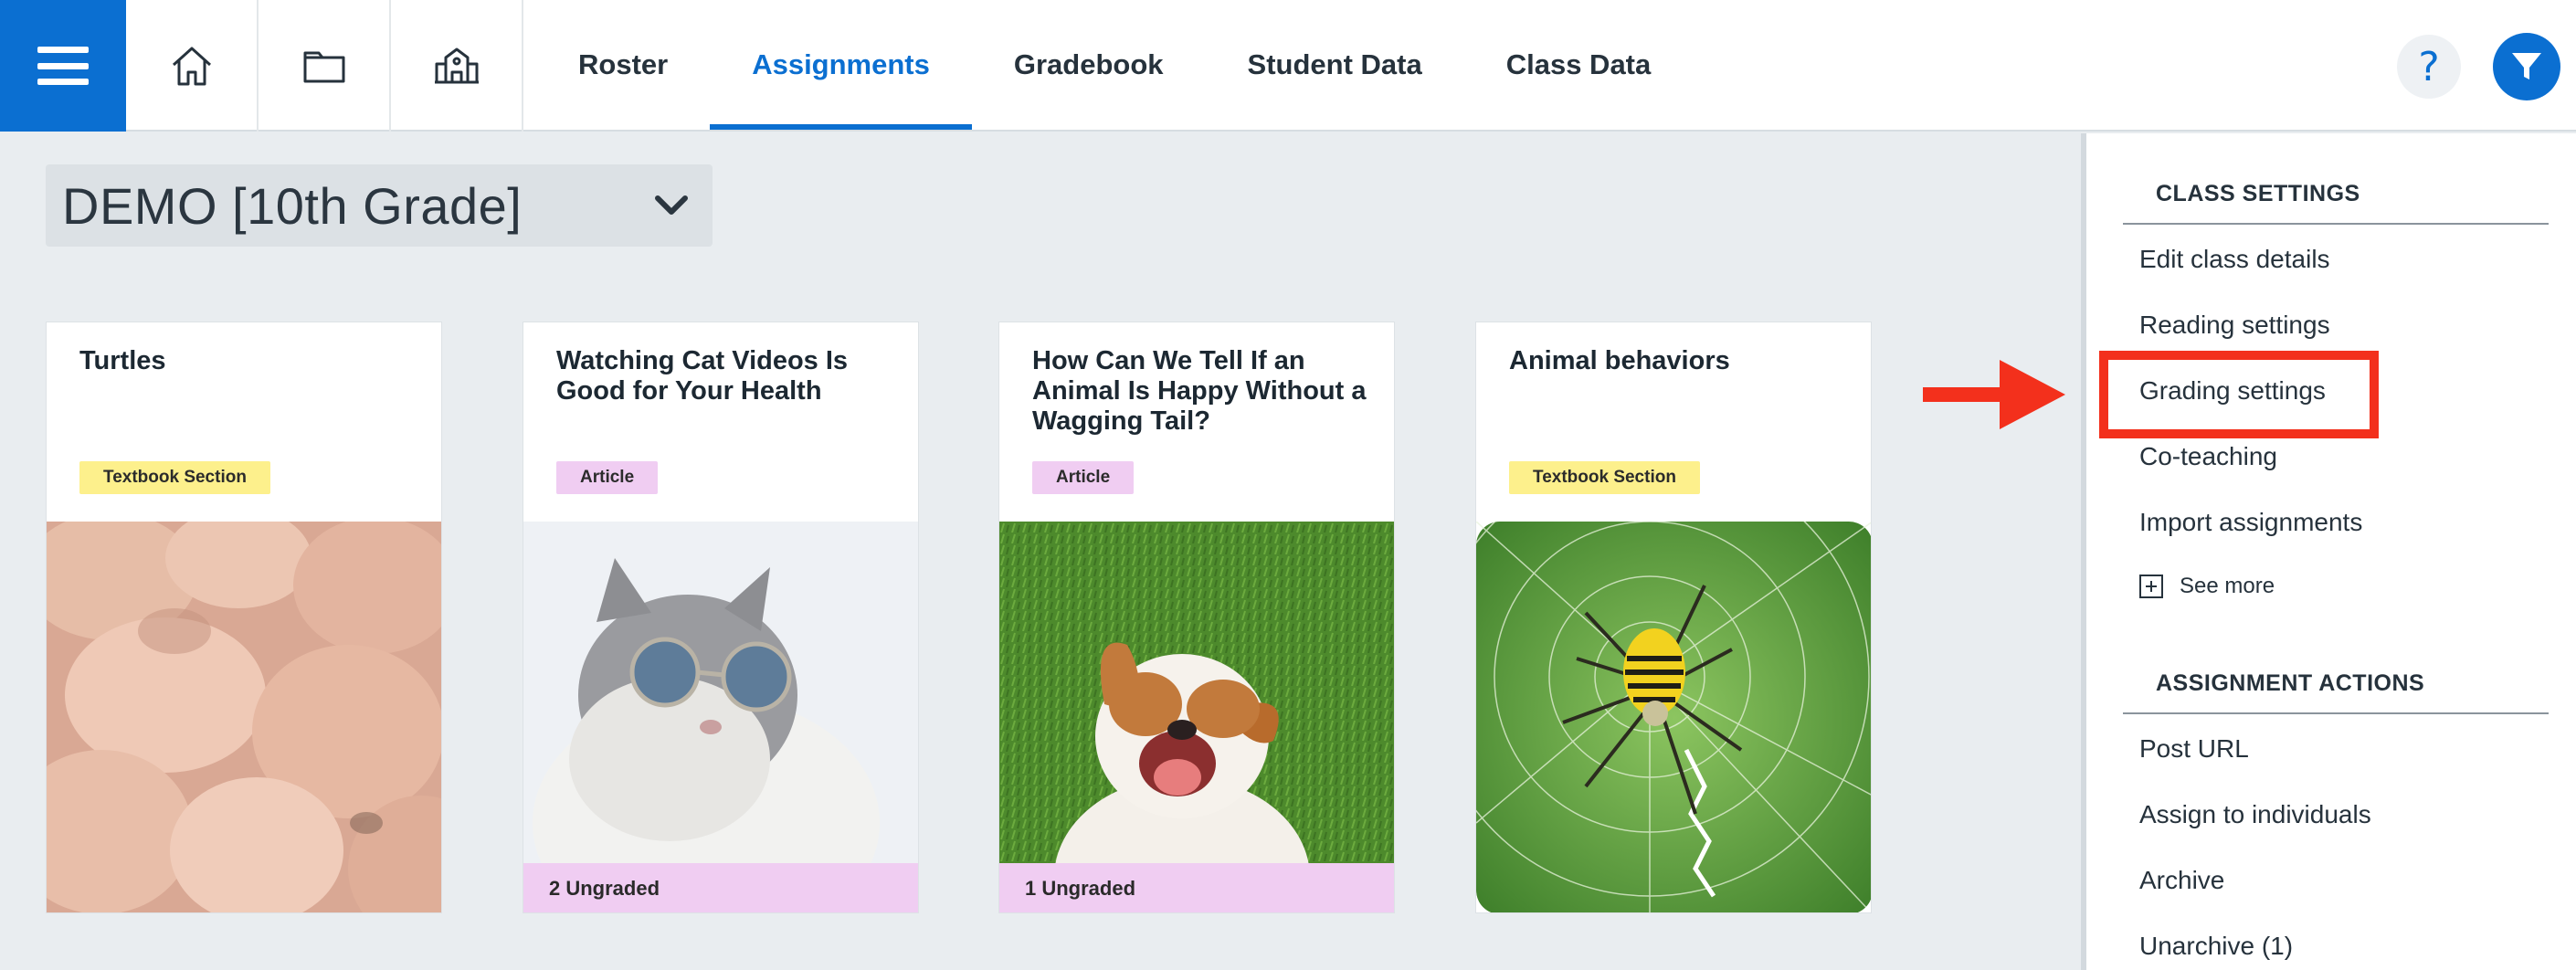 The width and height of the screenshot is (2576, 970). I want to click on happy-dog-image, so click(1196, 693).